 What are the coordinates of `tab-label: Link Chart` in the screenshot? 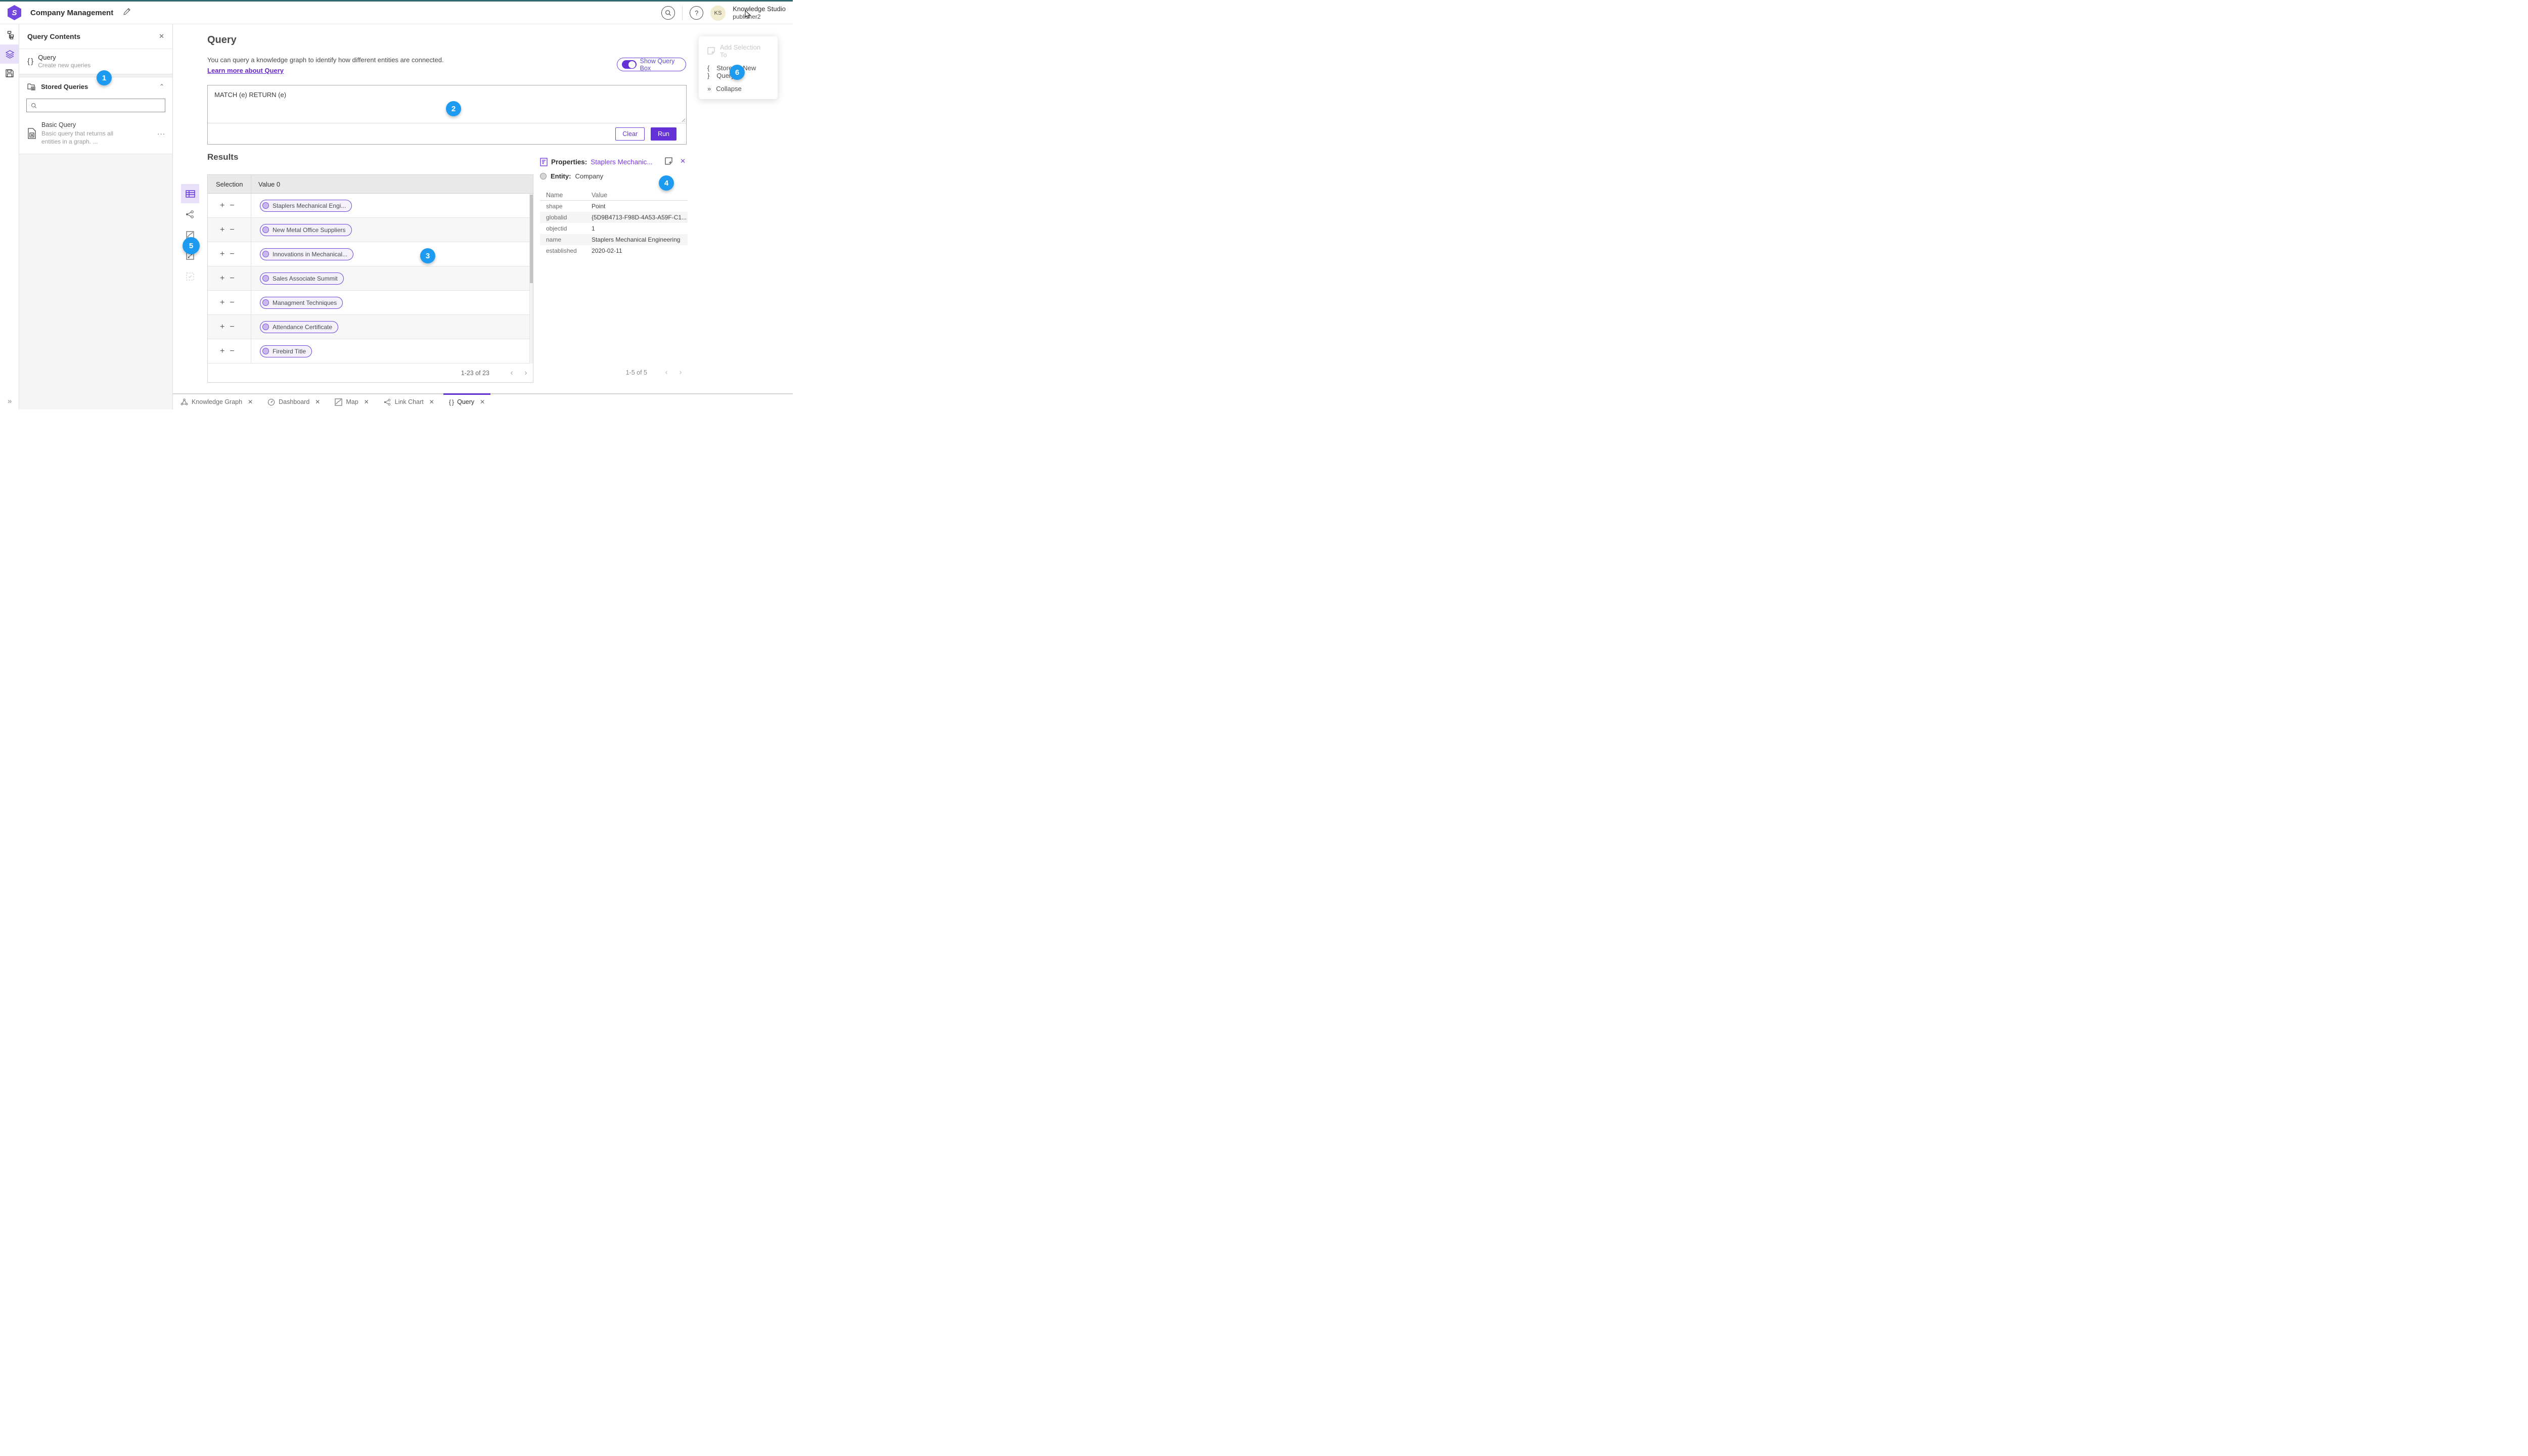 It's located at (409, 401).